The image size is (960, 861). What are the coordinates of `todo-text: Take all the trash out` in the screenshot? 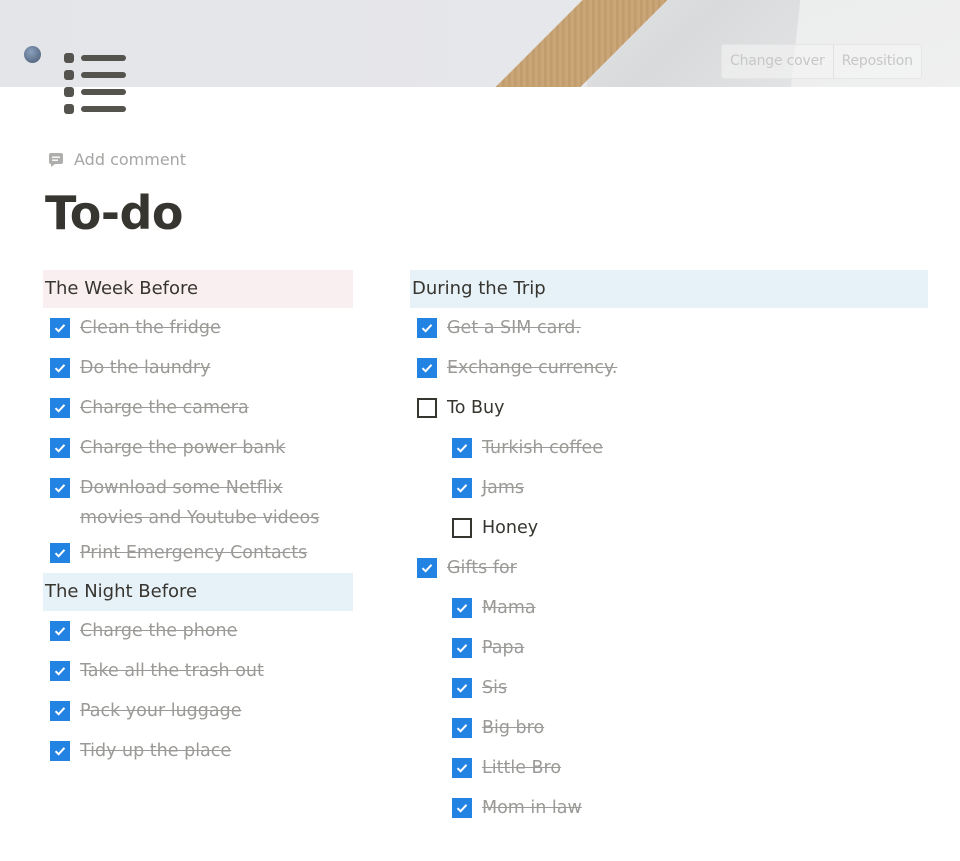 It's located at (172, 671).